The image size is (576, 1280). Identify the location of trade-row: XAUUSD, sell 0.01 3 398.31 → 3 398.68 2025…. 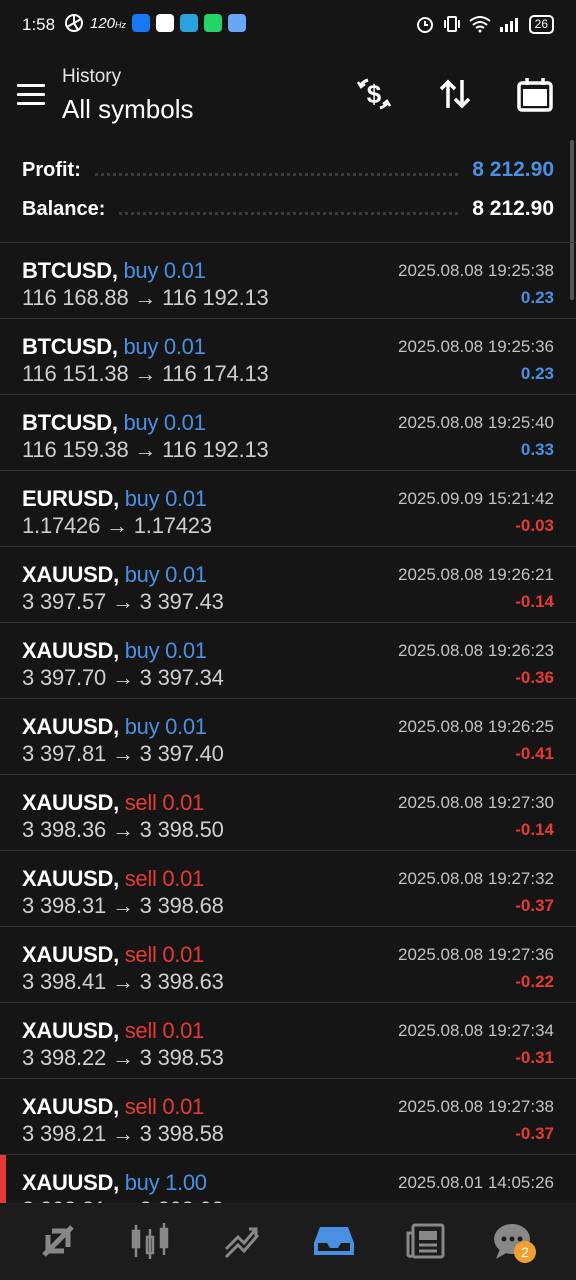
(288, 888).